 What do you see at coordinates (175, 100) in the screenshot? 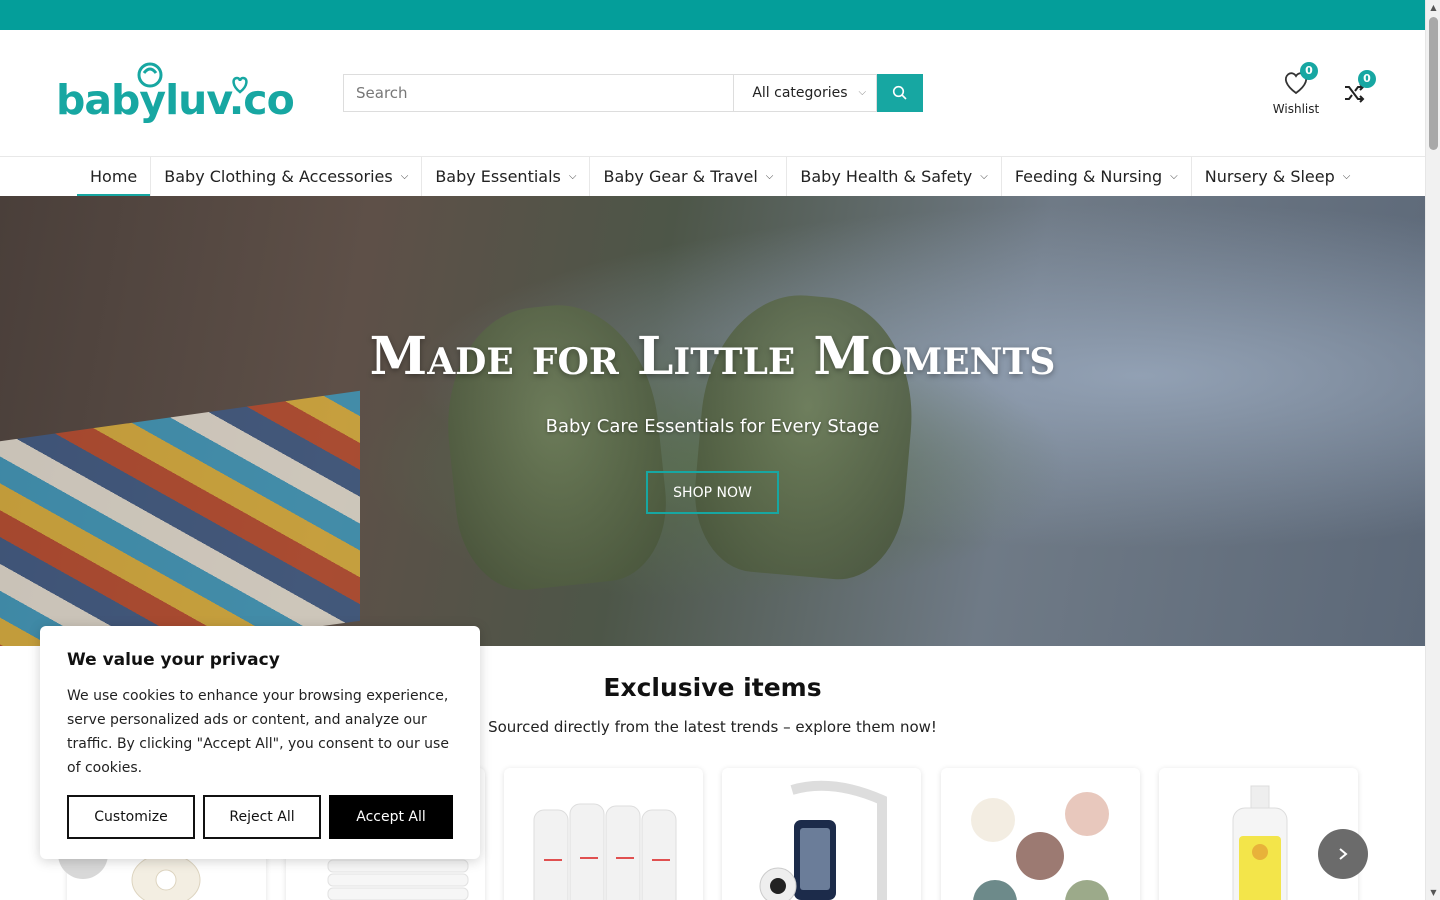
I see `logo-text: babyluv.co` at bounding box center [175, 100].